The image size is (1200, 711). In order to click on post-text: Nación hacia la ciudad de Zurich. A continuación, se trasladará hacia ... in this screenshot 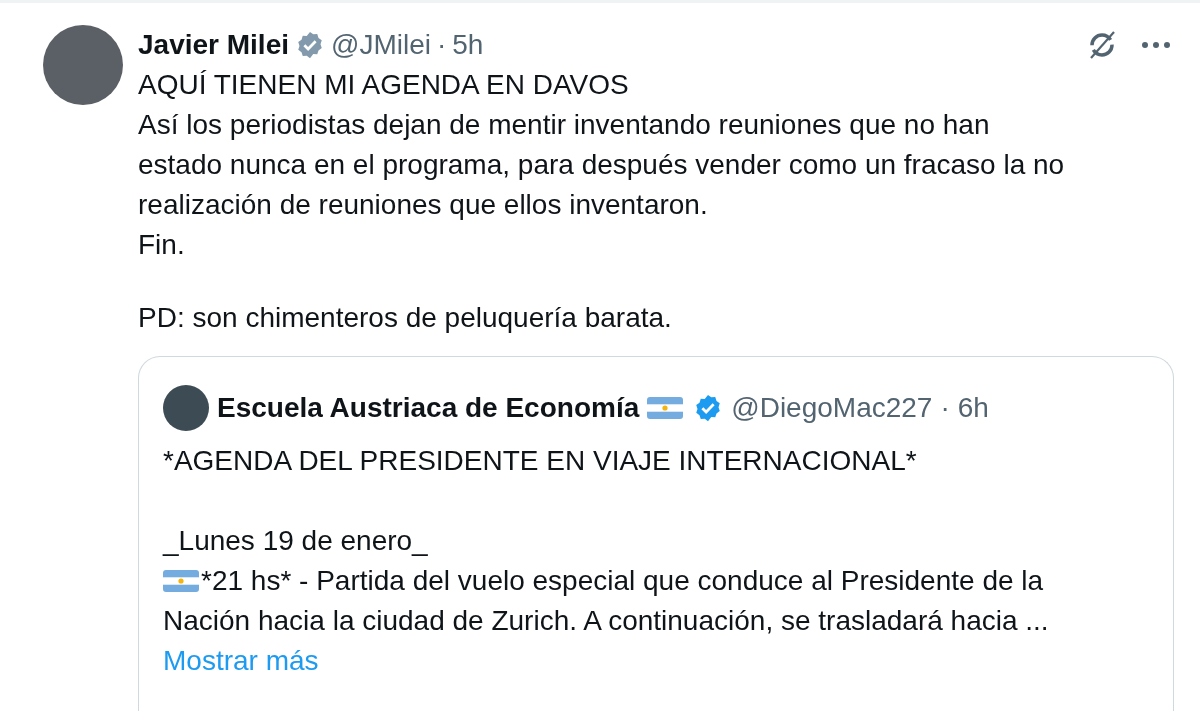, I will do `click(606, 621)`.